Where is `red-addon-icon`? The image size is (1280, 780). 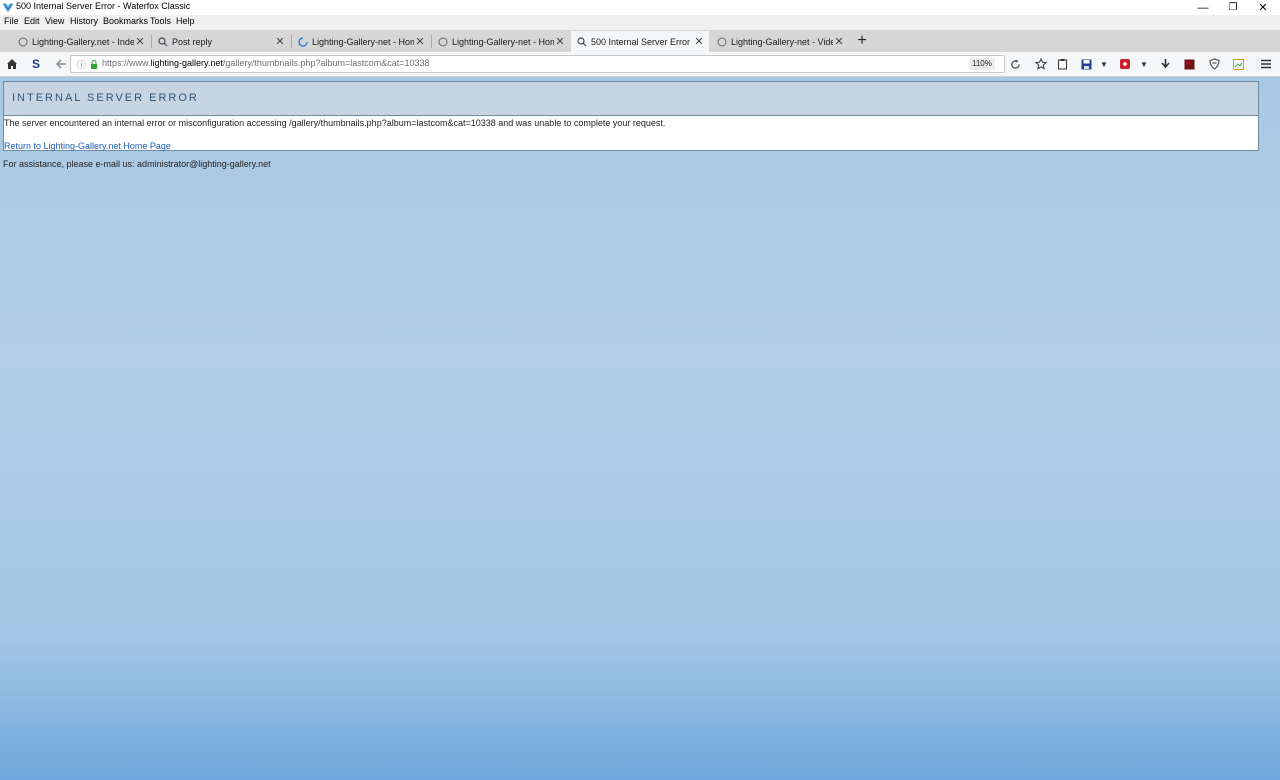
red-addon-icon is located at coordinates (1125, 64).